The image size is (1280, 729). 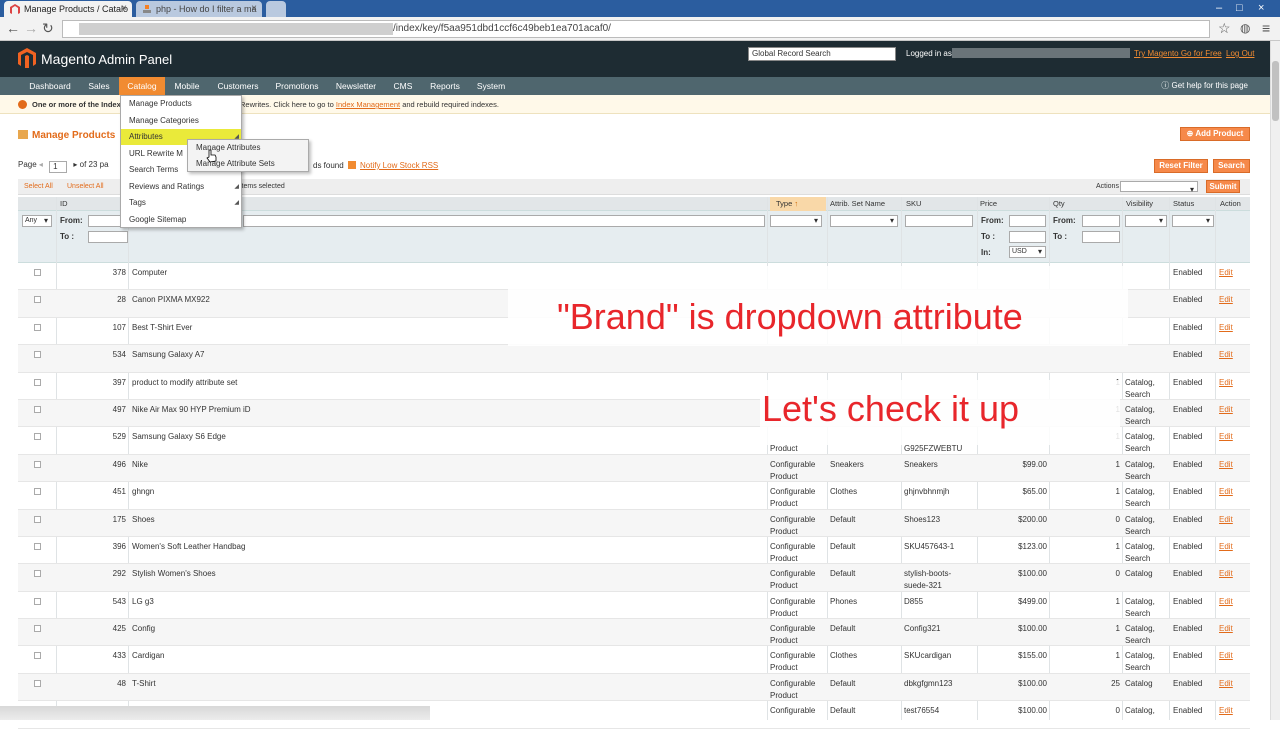 What do you see at coordinates (31, 28) in the screenshot?
I see `forward-icon: →` at bounding box center [31, 28].